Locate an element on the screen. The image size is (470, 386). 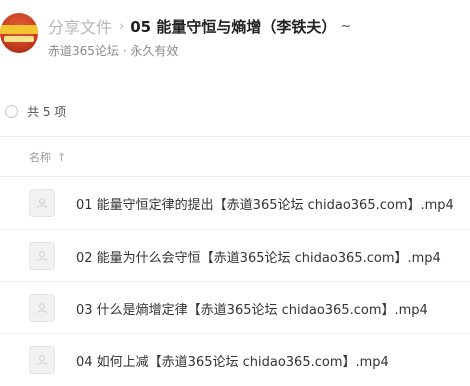
divider is located at coordinates (235, 136).